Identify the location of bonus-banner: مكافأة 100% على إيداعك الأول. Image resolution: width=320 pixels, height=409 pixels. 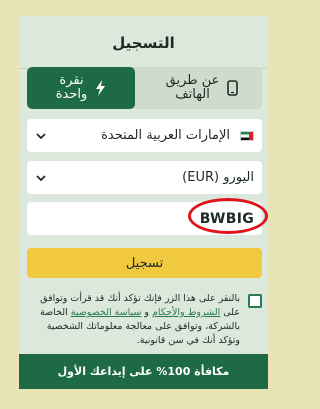
(143, 371).